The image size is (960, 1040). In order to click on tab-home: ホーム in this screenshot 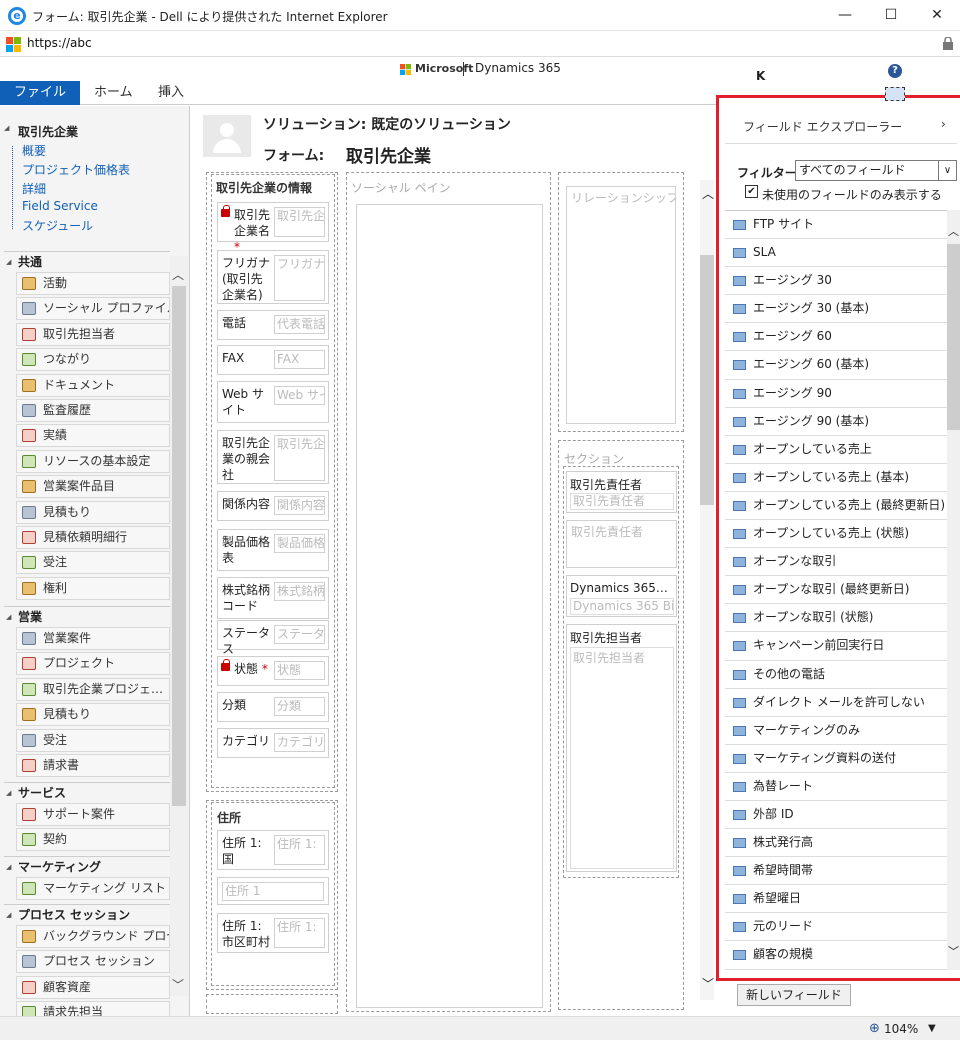, I will do `click(113, 93)`.